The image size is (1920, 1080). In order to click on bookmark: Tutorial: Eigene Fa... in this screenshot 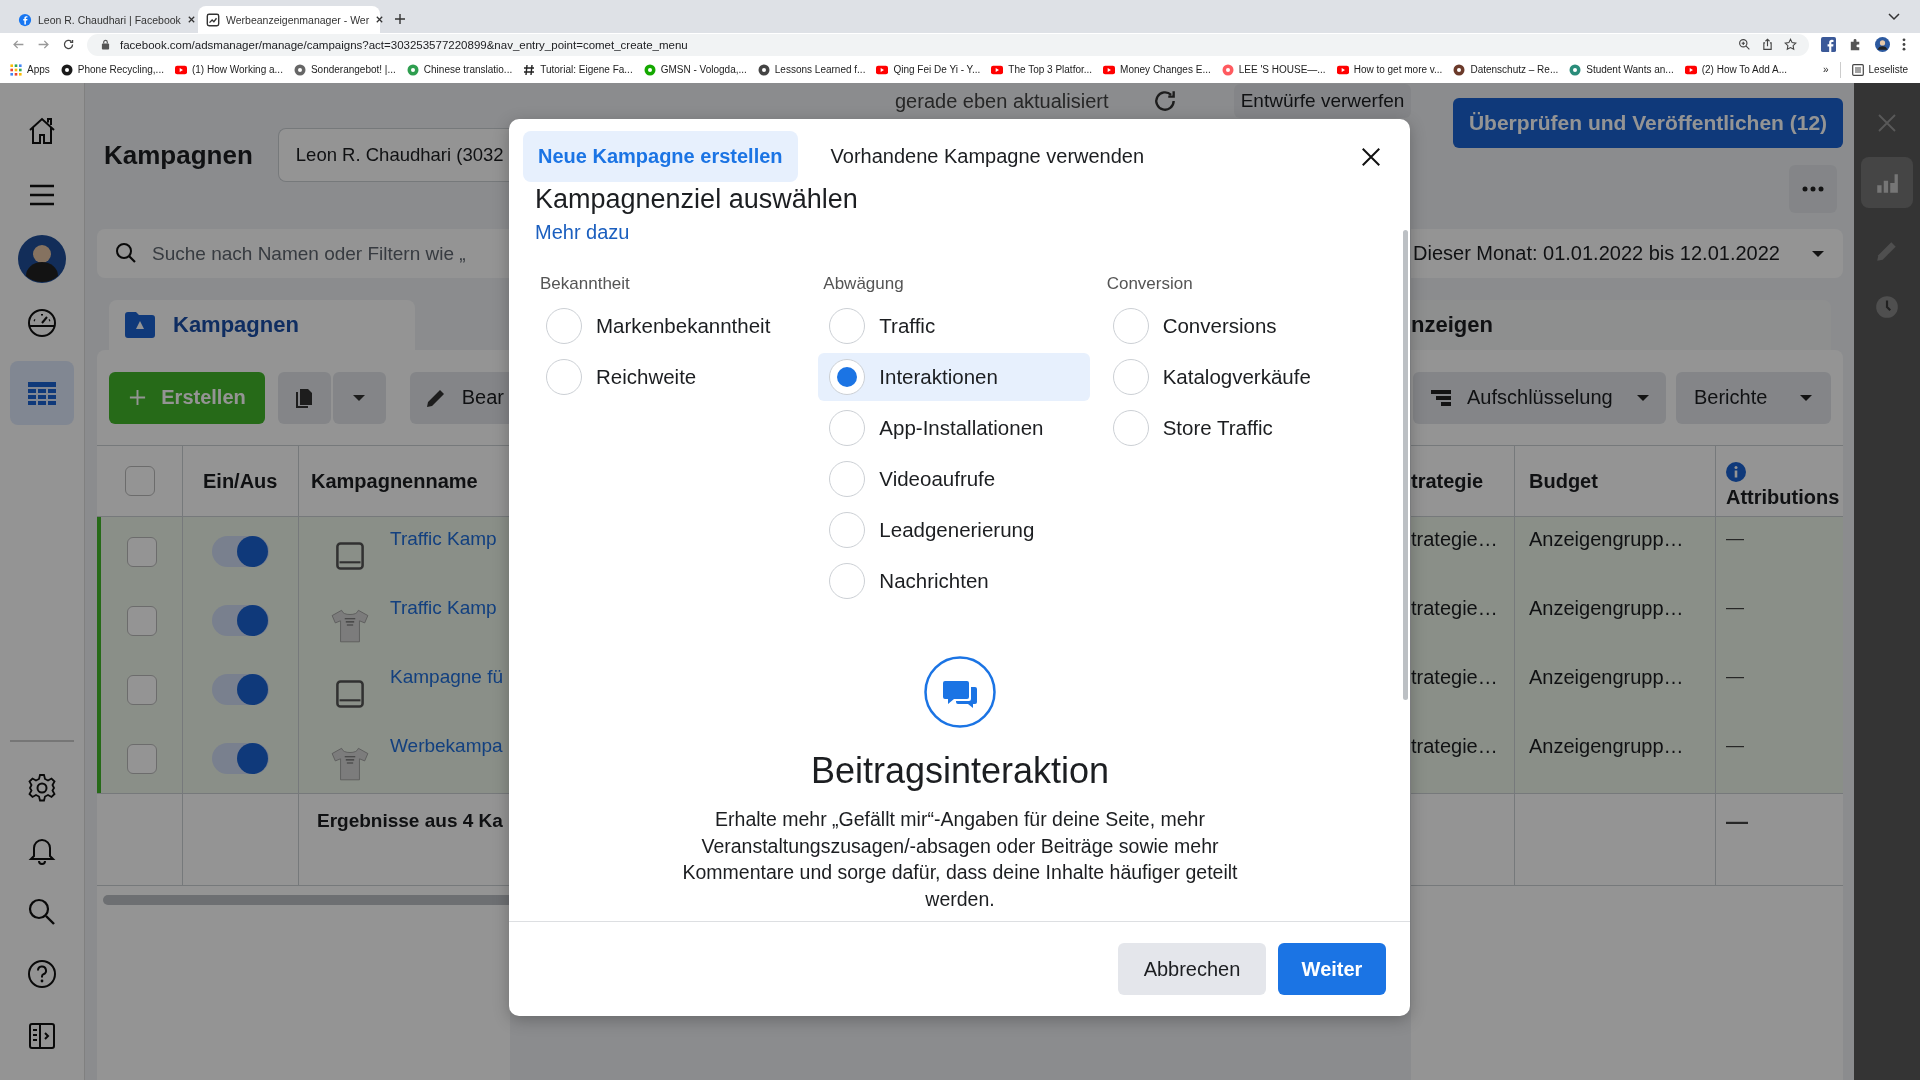, I will do `click(578, 69)`.